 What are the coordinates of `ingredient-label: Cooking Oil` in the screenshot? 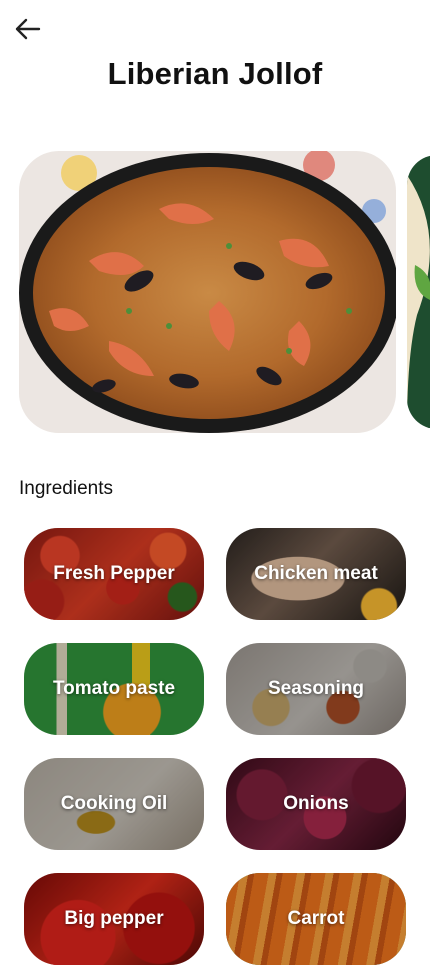 It's located at (114, 803).